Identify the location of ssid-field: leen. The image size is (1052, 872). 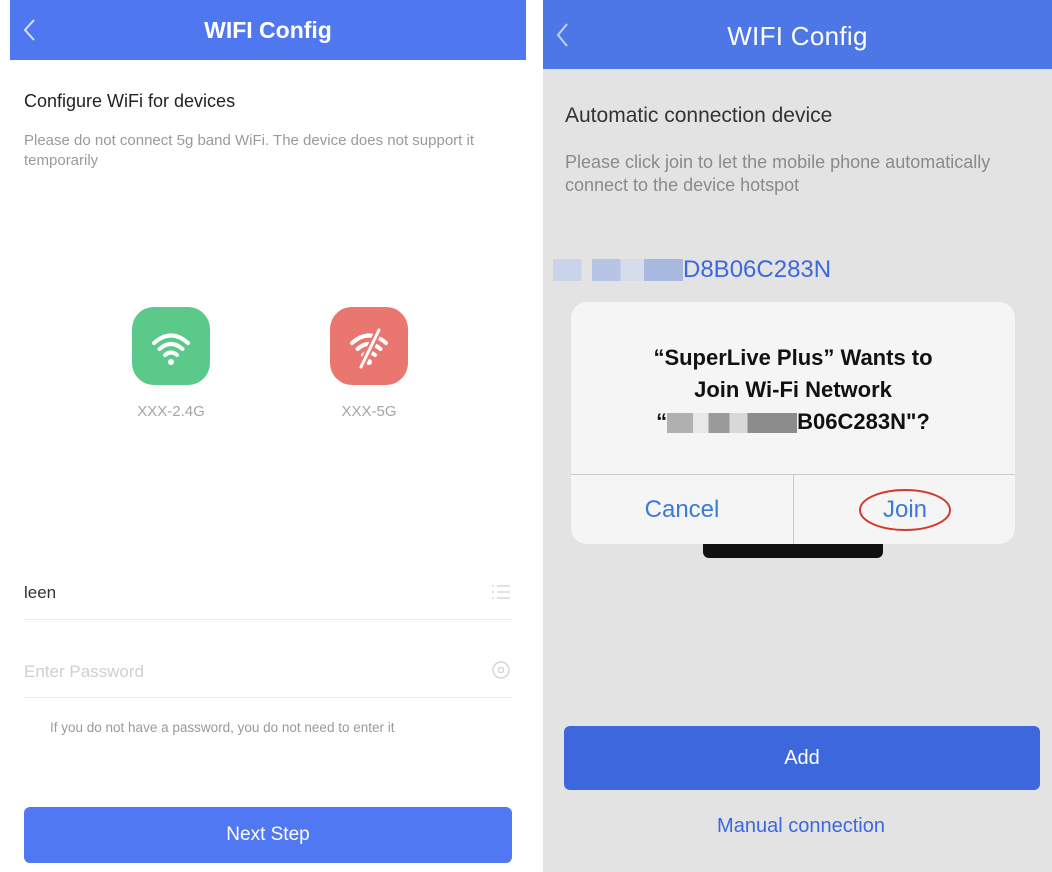
(268, 593).